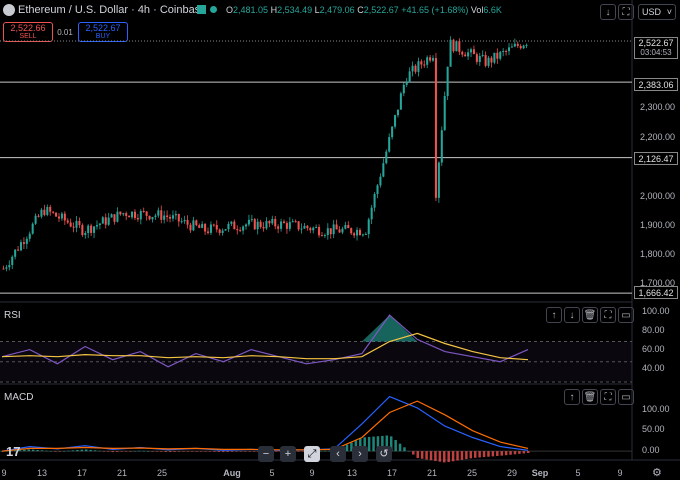 The height and width of the screenshot is (480, 680). I want to click on scroll-right-button: ›, so click(360, 454).